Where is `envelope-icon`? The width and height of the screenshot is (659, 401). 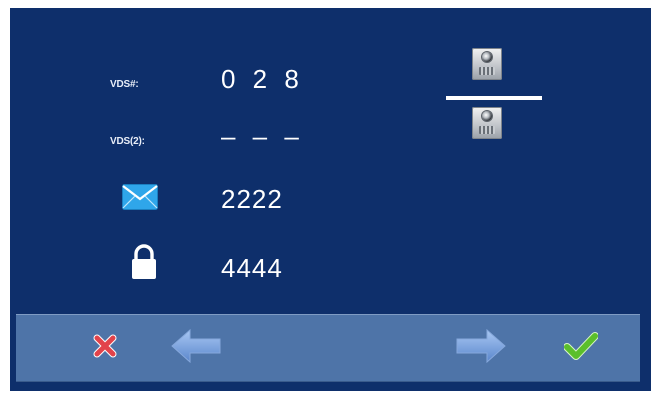
envelope-icon is located at coordinates (140, 199).